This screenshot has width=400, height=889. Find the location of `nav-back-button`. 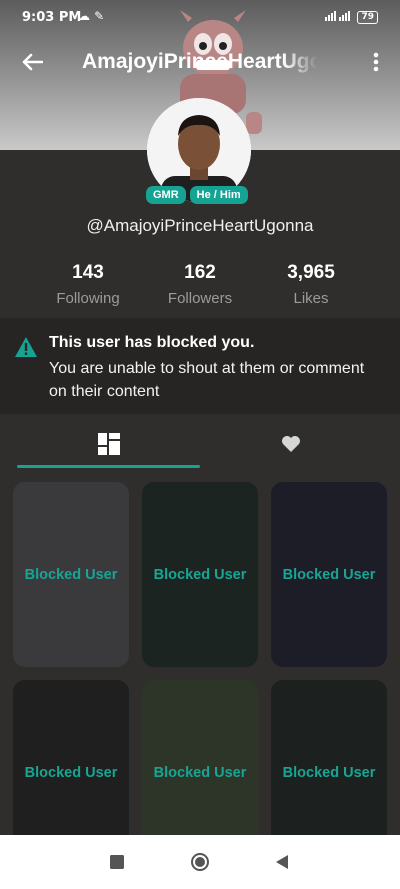

nav-back-button is located at coordinates (282, 862).